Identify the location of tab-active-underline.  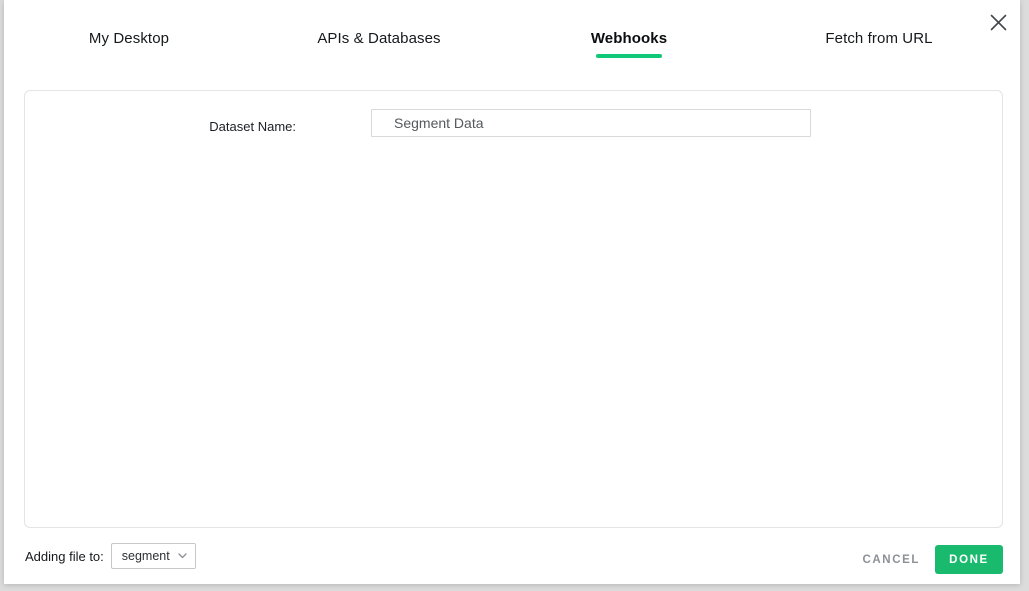
(629, 56).